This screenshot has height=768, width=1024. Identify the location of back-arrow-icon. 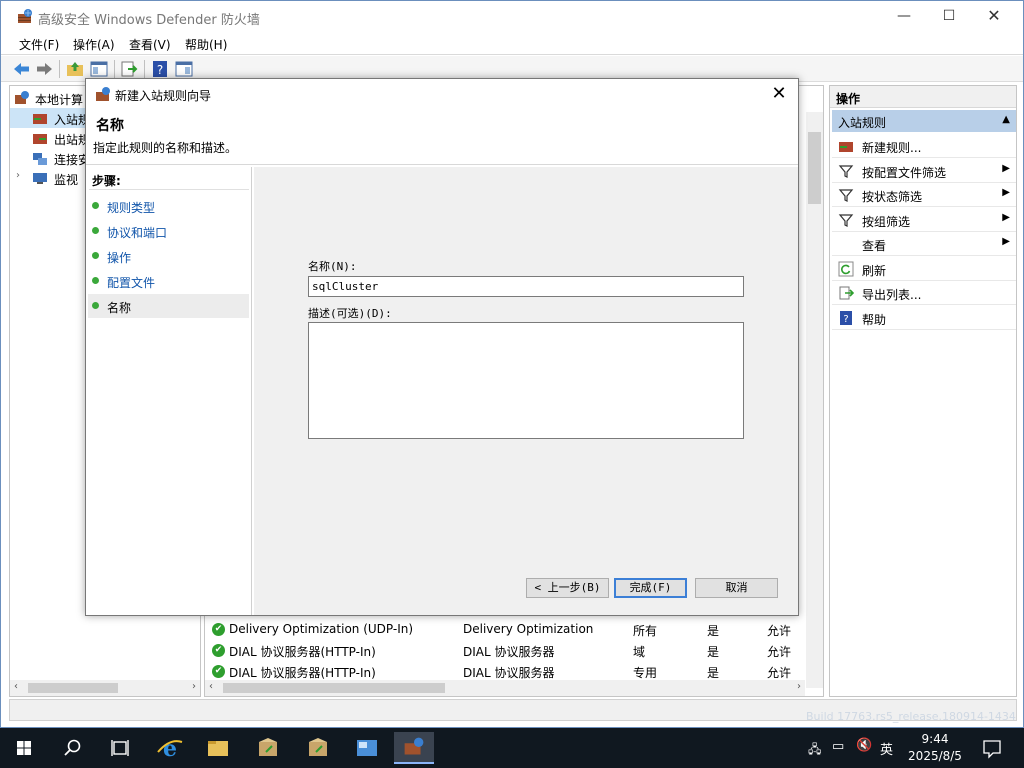
(22, 69).